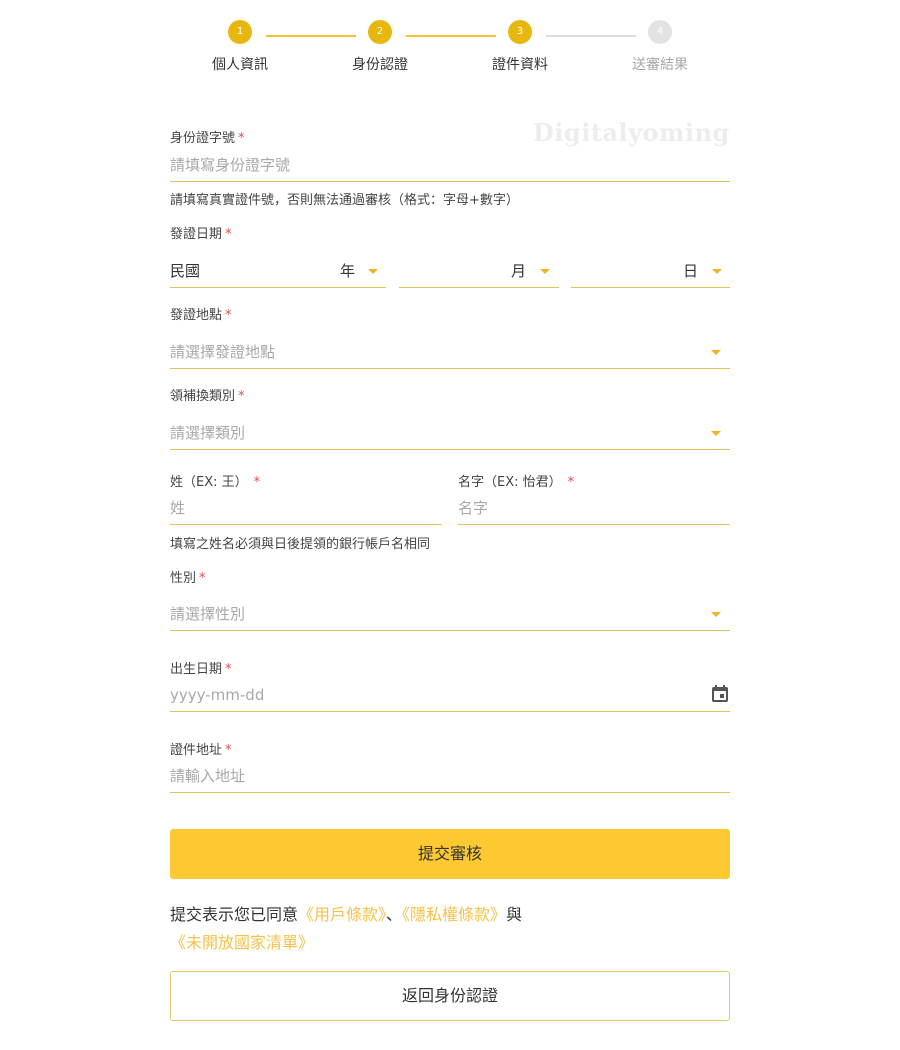 The height and width of the screenshot is (1050, 900). What do you see at coordinates (240, 47) in the screenshot?
I see `step-personal-info: 1 個人資訊` at bounding box center [240, 47].